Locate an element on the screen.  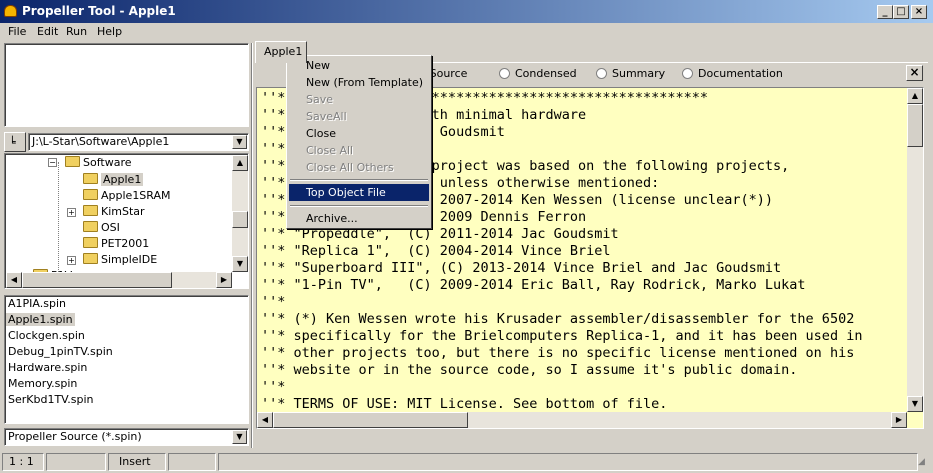
close-window-button: × is located at coordinates (919, 12).